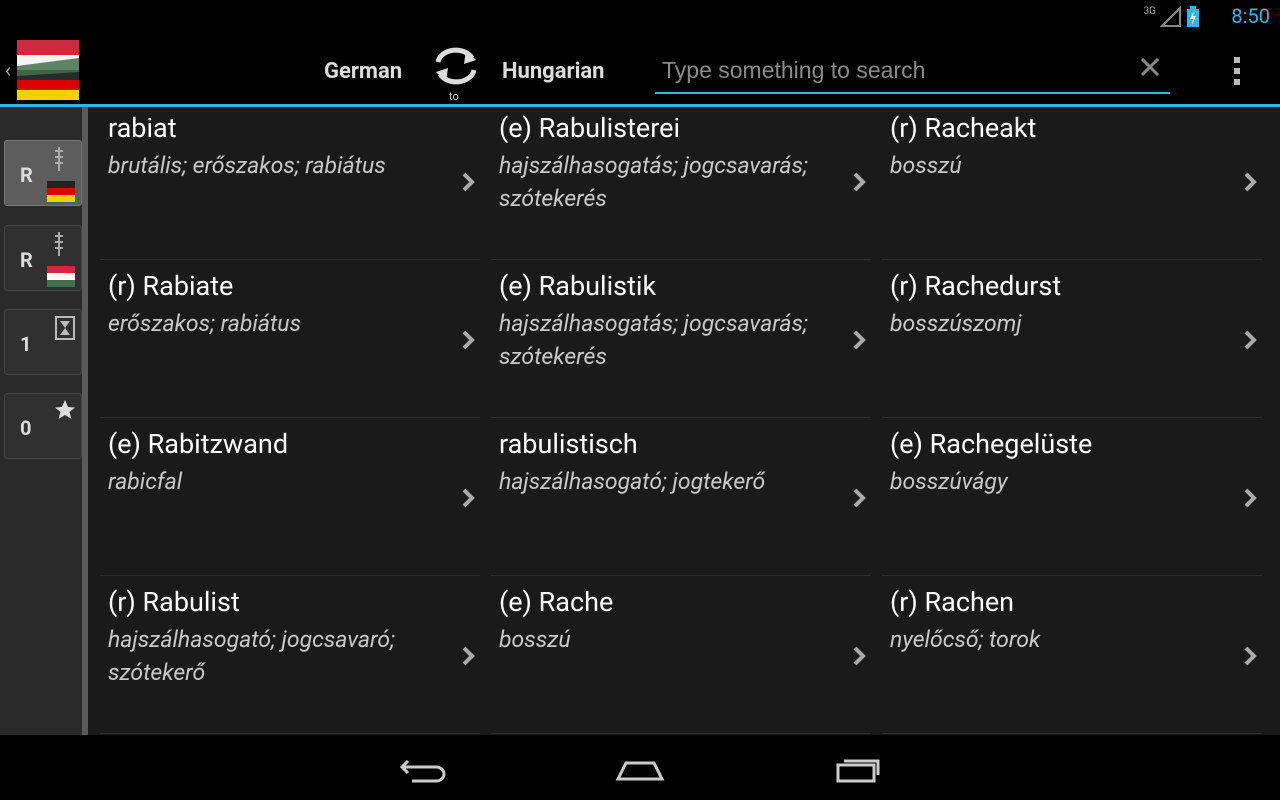 The width and height of the screenshot is (1280, 800). What do you see at coordinates (198, 444) in the screenshot?
I see `entry-headword: (e) Rabitzwand` at bounding box center [198, 444].